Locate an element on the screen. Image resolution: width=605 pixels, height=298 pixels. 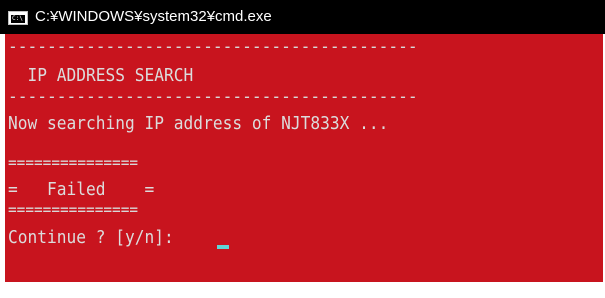
title-bar: C:\ C:¥WINDOWS¥system32¥cmd.exe is located at coordinates (302, 17).